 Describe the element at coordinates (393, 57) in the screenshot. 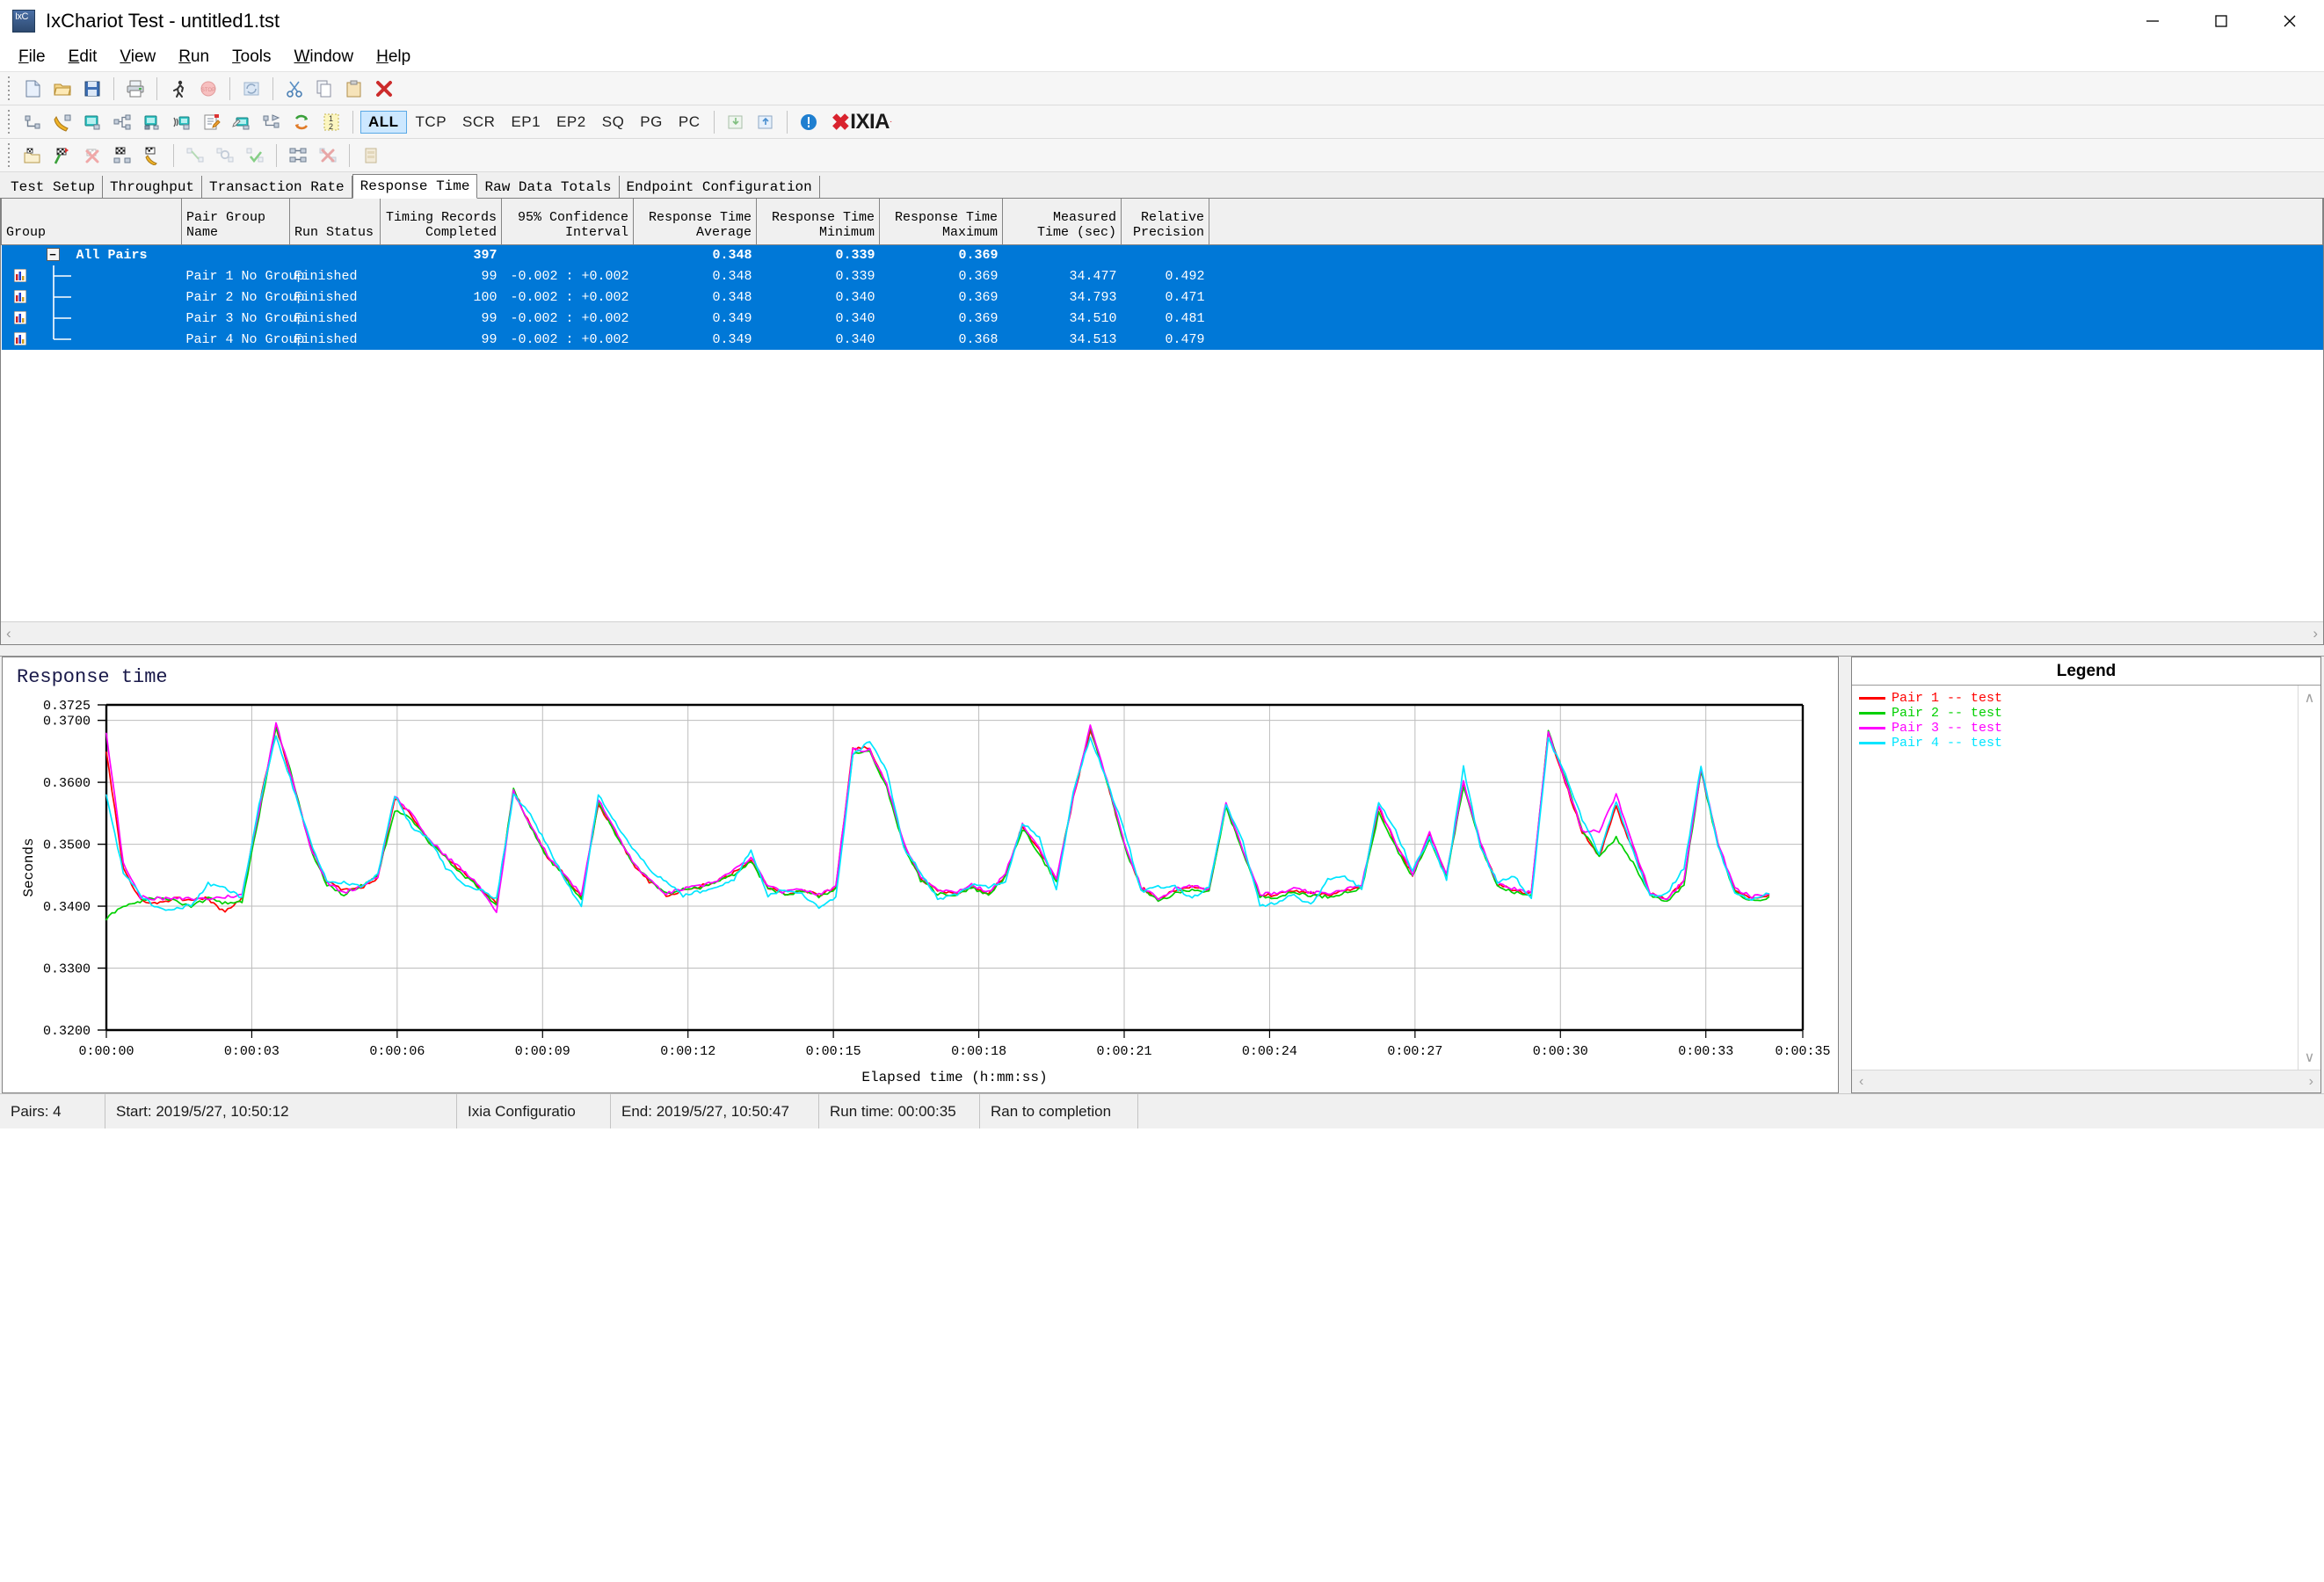

I see `menu-help: Help` at that location.